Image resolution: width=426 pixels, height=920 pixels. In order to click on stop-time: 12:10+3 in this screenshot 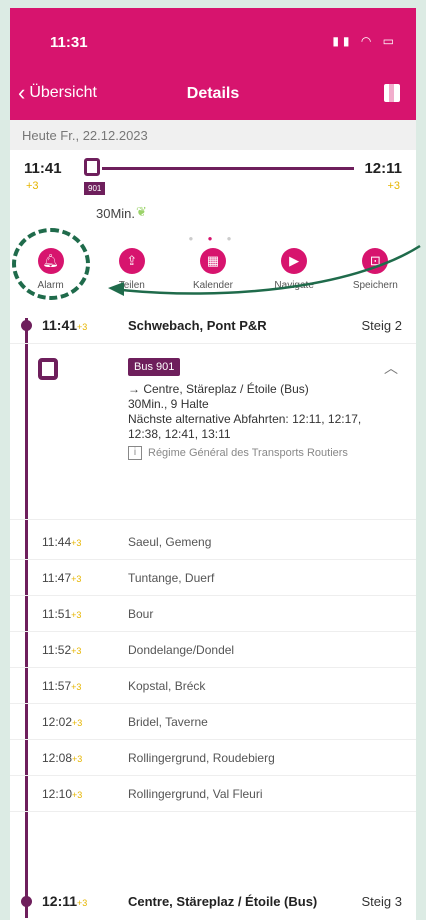, I will do `click(62, 794)`.